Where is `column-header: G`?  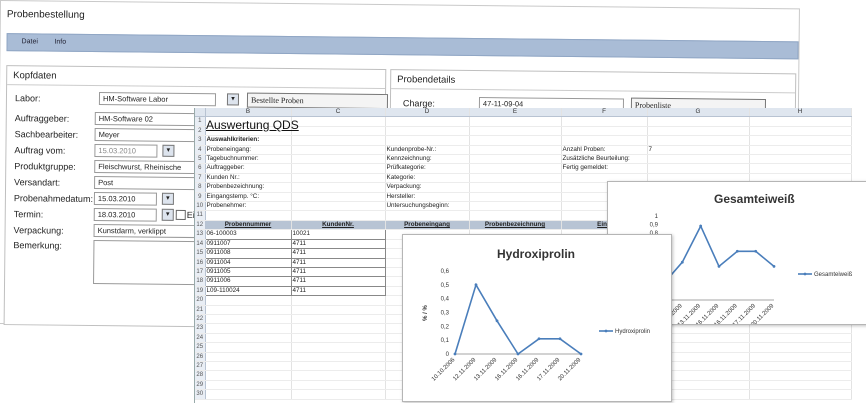 column-header: G is located at coordinates (698, 113).